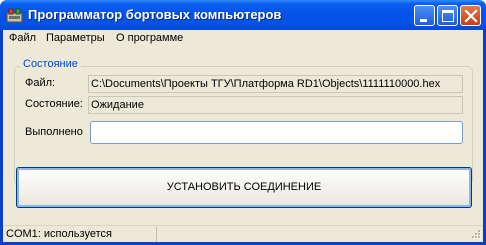  Describe the element at coordinates (476, 235) in the screenshot. I see `resize-grip-icon` at that location.